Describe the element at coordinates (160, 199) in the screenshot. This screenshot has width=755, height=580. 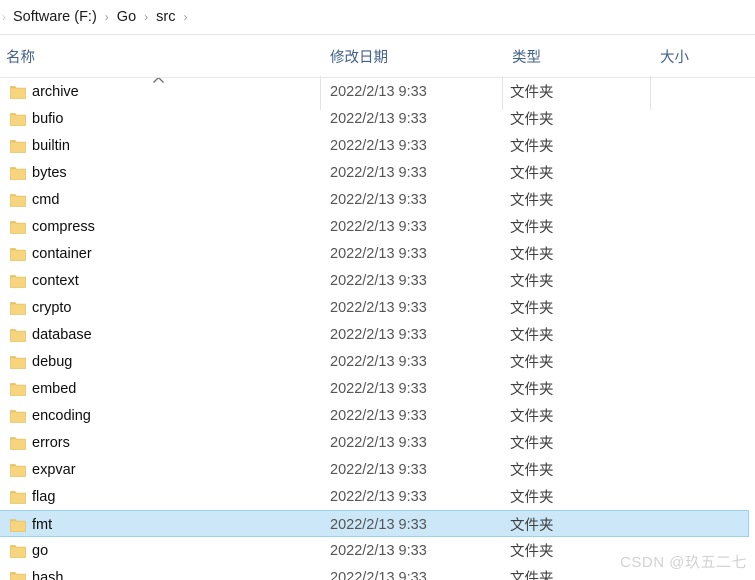
I see `file-name-cell: cmd` at that location.